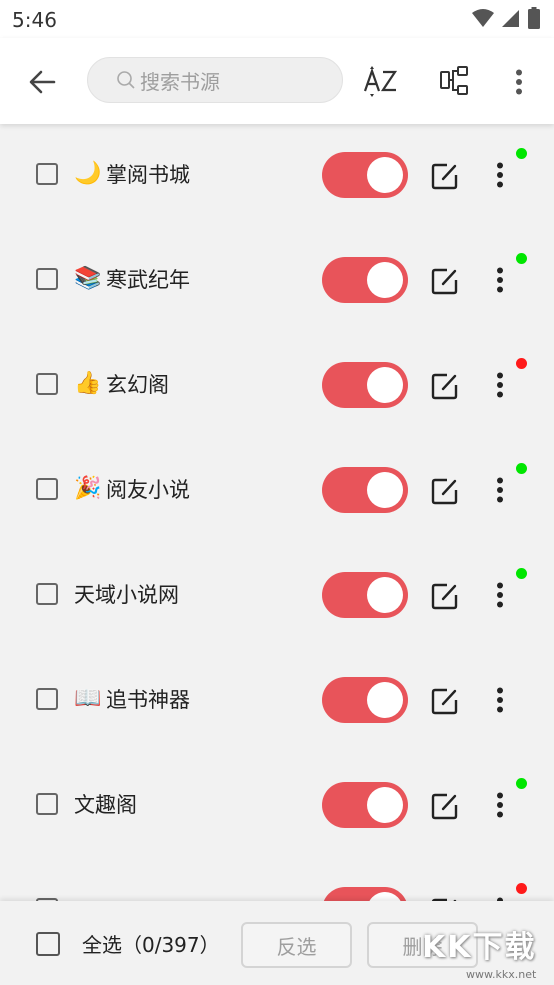  What do you see at coordinates (277, 806) in the screenshot?
I see `list-item: 文趣阁` at bounding box center [277, 806].